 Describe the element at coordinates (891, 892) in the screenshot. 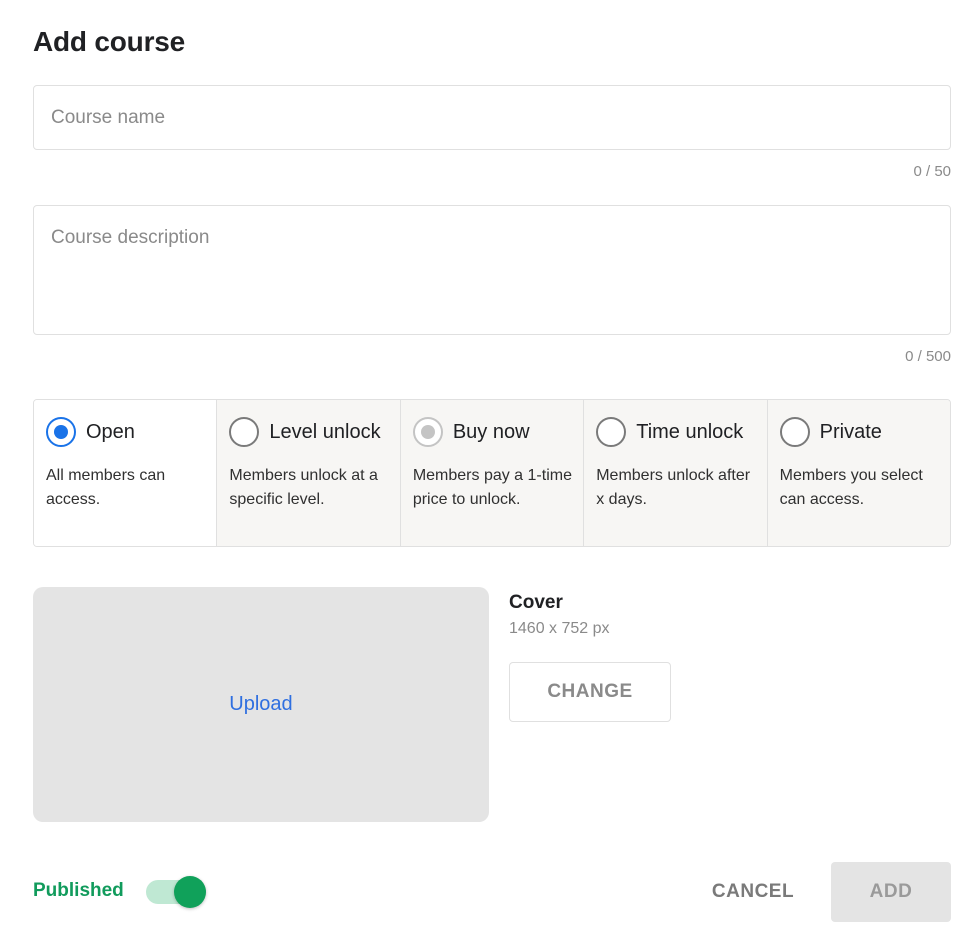

I see `add-button: ADD` at that location.